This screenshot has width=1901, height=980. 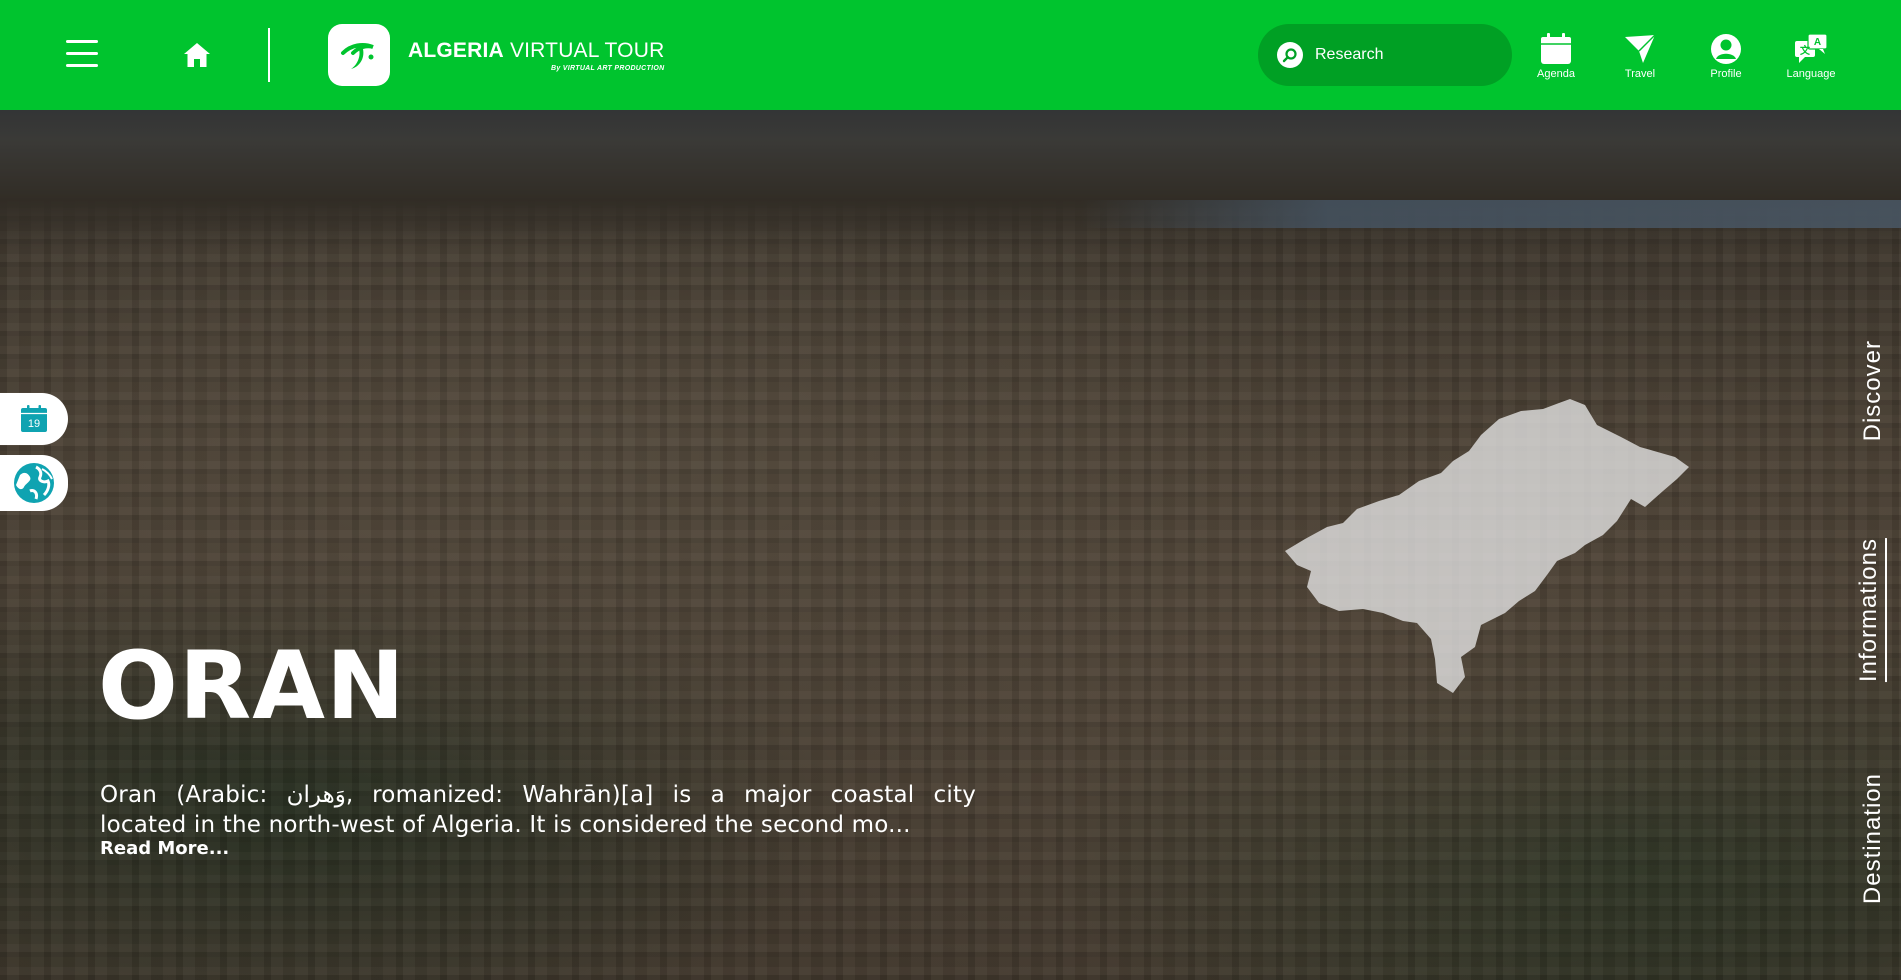 I want to click on nav-agenda: Agenda, so click(x=1556, y=57).